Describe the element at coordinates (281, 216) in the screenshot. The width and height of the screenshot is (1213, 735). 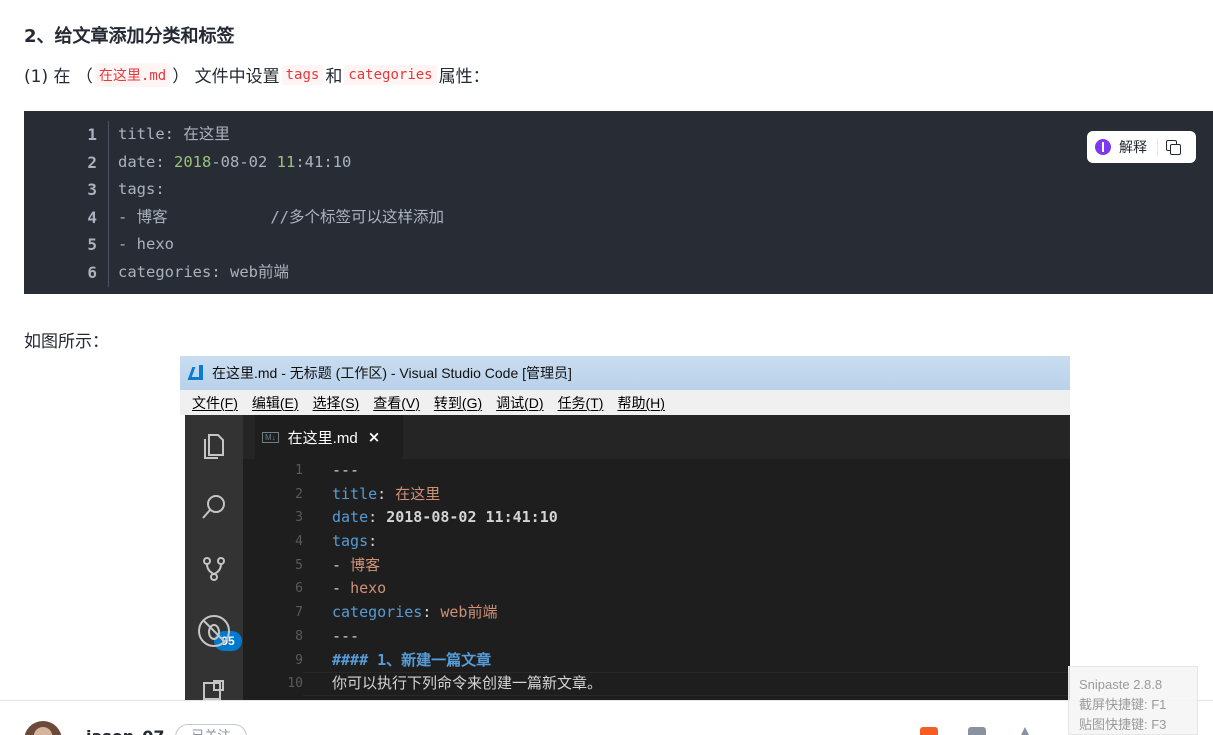
I see `code-line: - 博客 //多个标签可以这样添加` at that location.